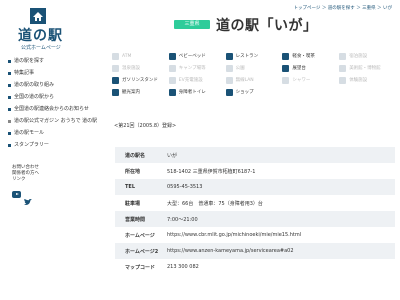 The width and height of the screenshot is (400, 300). I want to click on observatory-icon, so click(286, 68).